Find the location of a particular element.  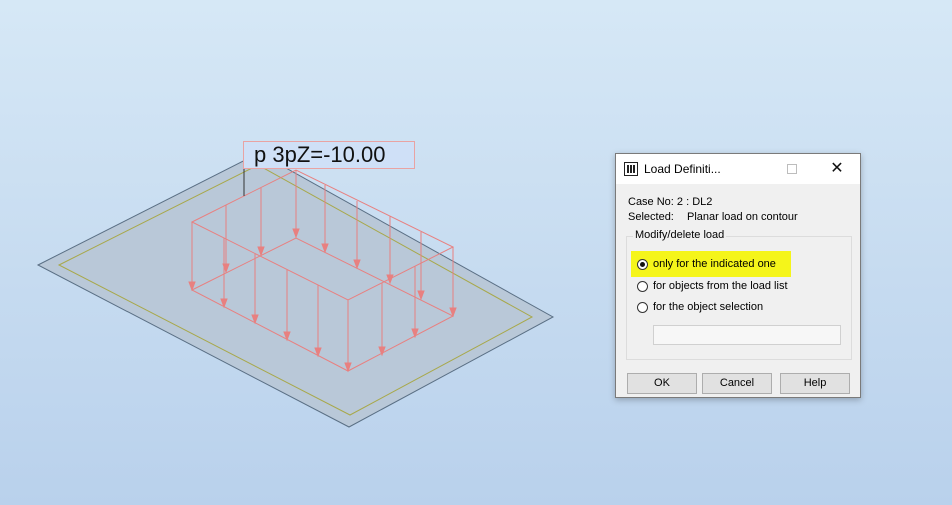

selected-label: Selected: is located at coordinates (651, 217).